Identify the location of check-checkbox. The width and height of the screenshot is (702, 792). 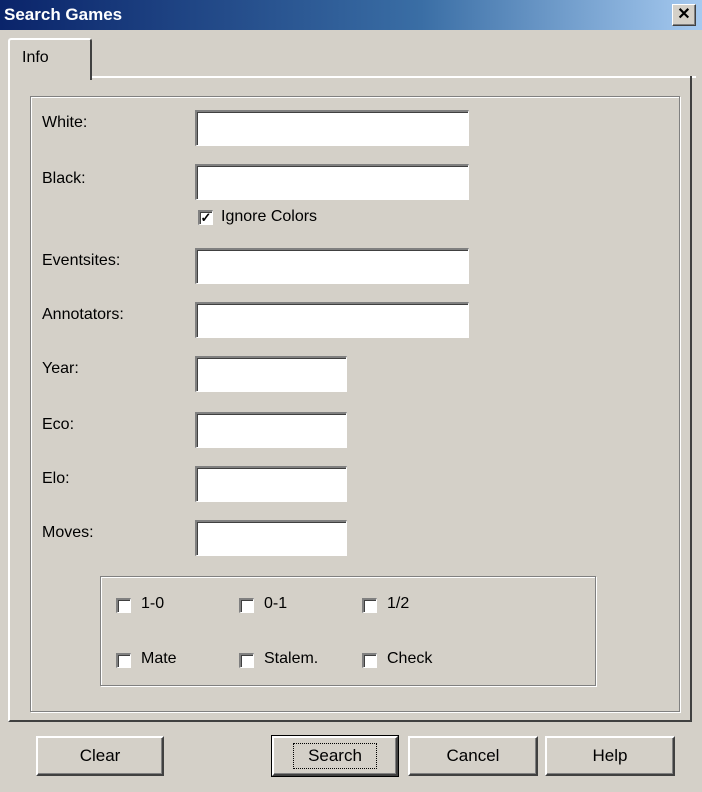
(369, 660).